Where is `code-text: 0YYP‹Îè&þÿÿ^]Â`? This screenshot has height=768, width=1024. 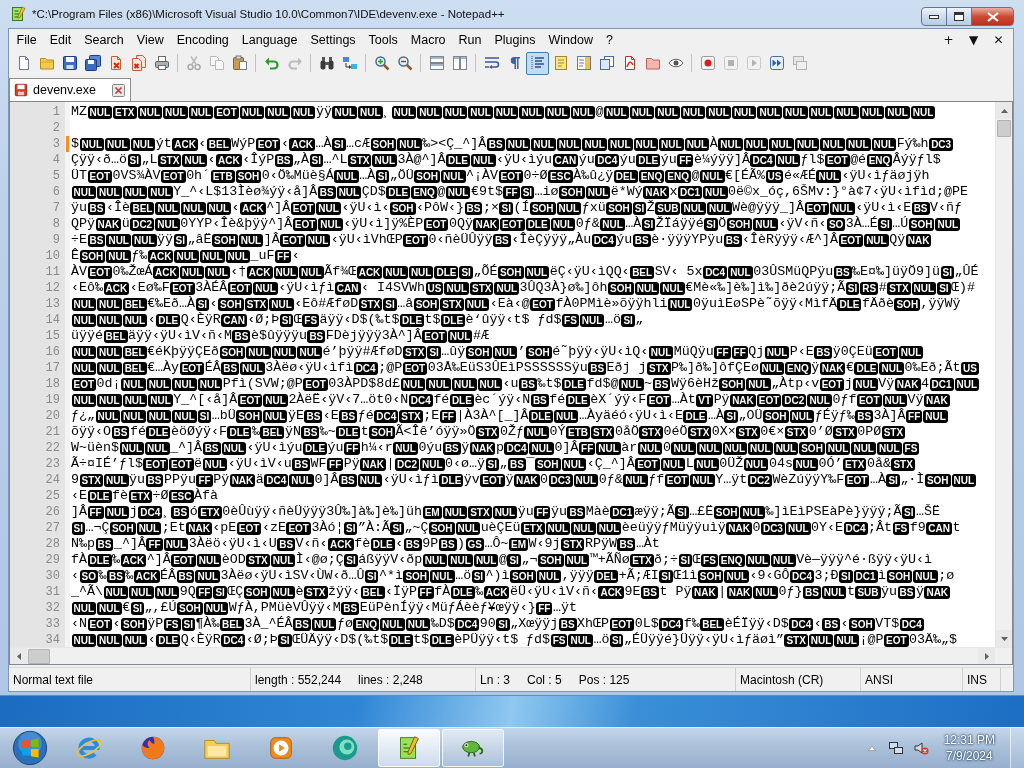 code-text: 0YYP‹Îè&þÿÿ^]Â is located at coordinates (236, 224).